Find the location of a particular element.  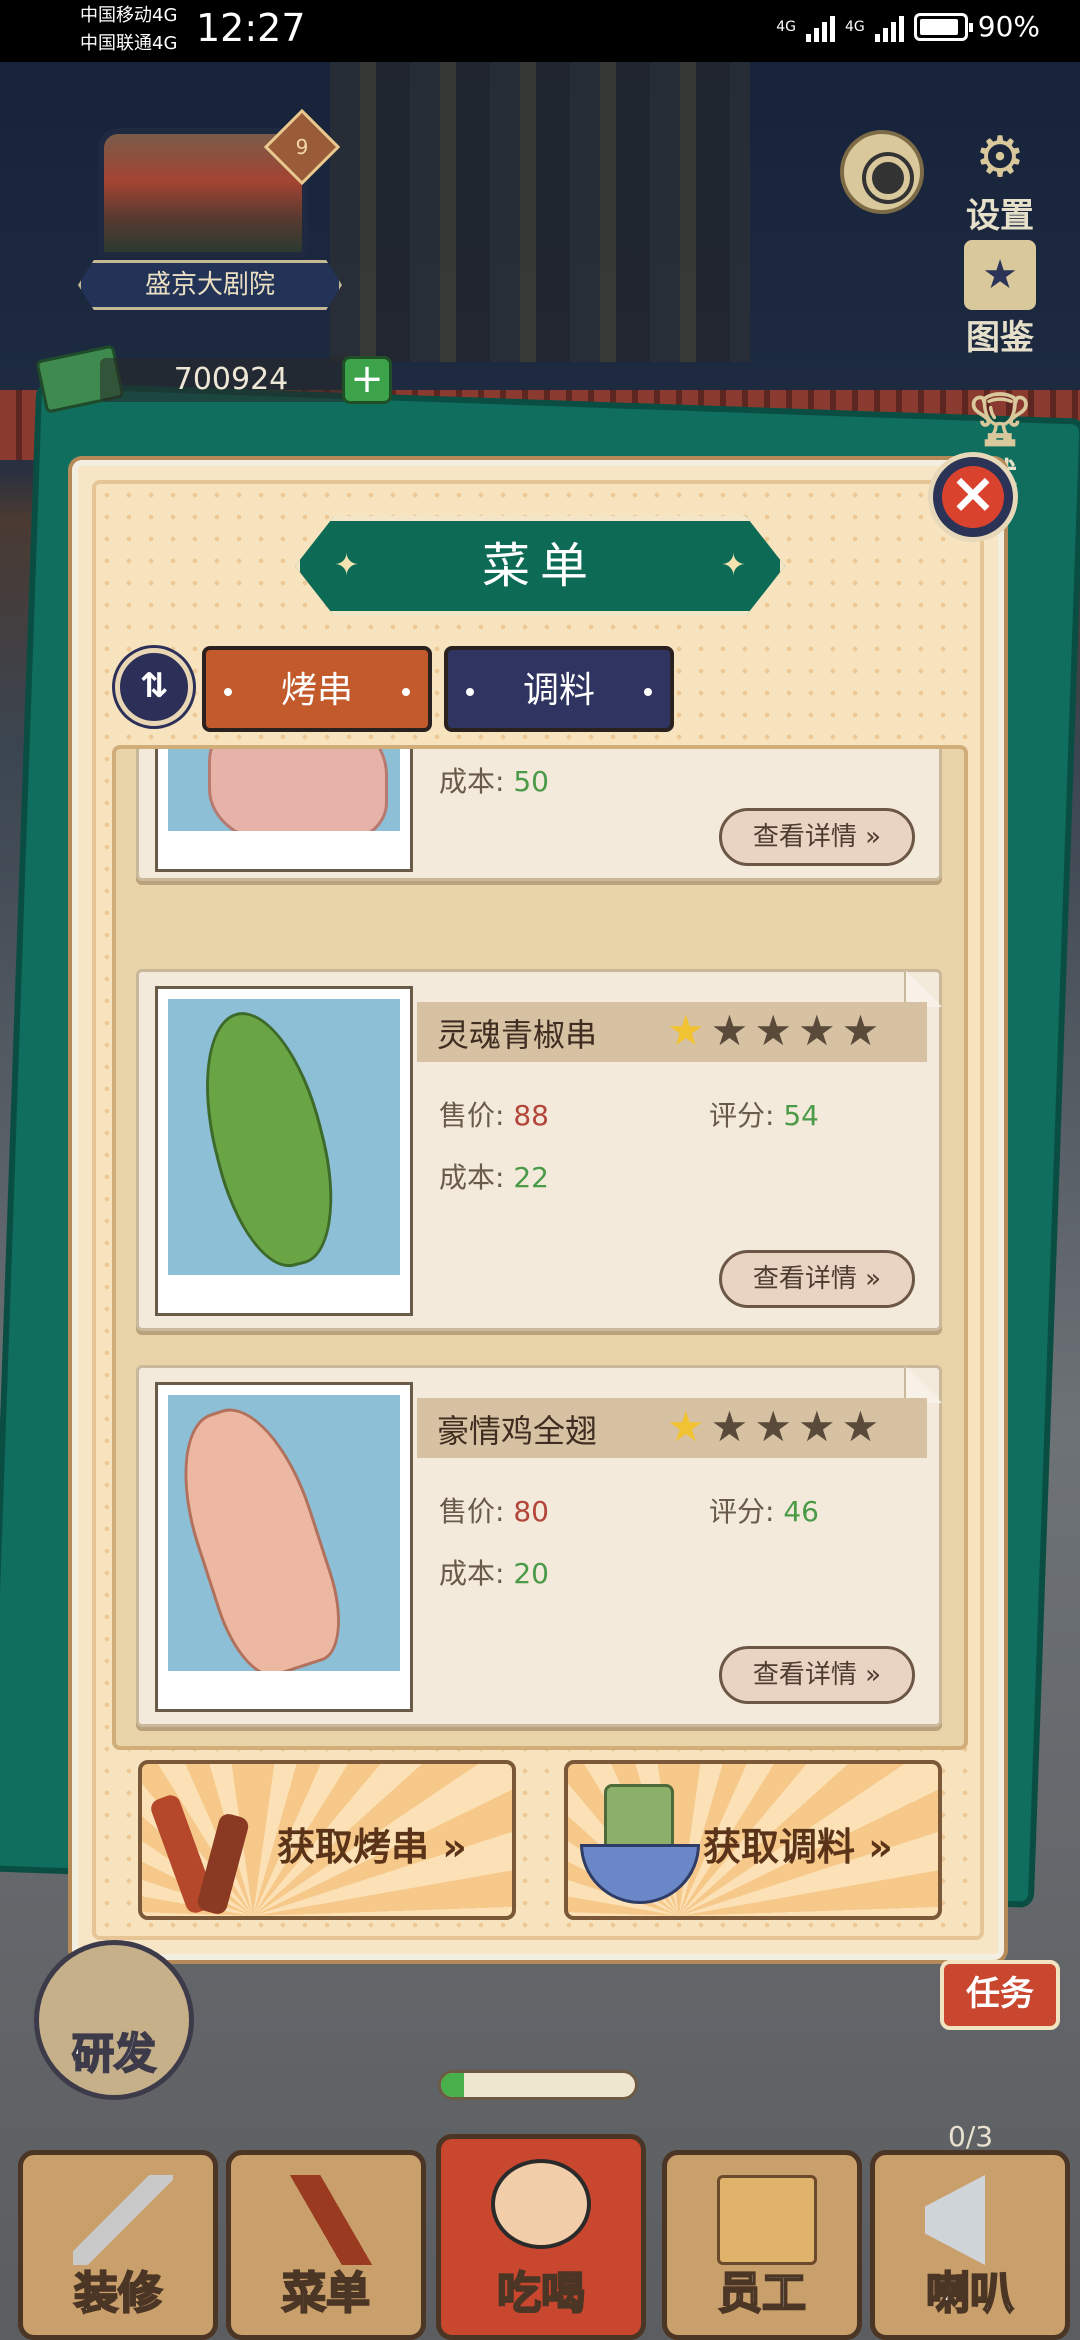

menu-title-banner: ✦ 菜单 ✦ is located at coordinates (540, 566).